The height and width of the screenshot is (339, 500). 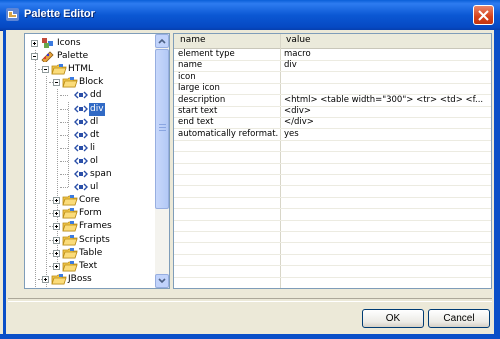 I want to click on close-icon, so click(x=483, y=15).